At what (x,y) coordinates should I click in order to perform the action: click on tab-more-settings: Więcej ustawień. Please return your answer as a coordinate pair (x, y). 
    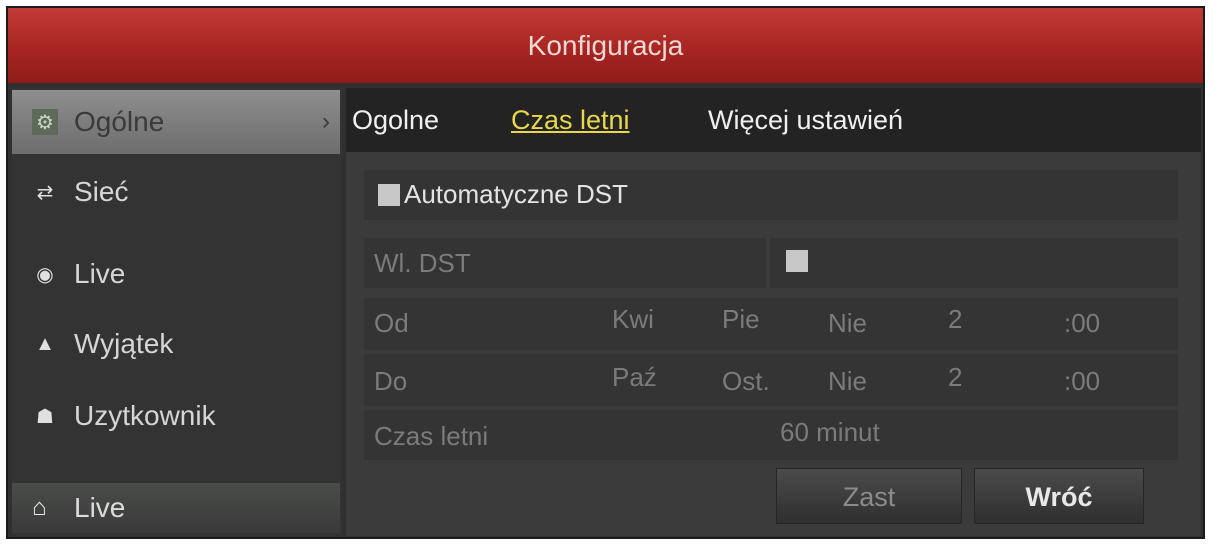
    Looking at the image, I should click on (805, 120).